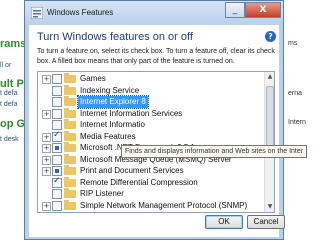 The width and height of the screenshot is (320, 240). I want to click on feature-label: Remote Differential Compression, so click(139, 183).